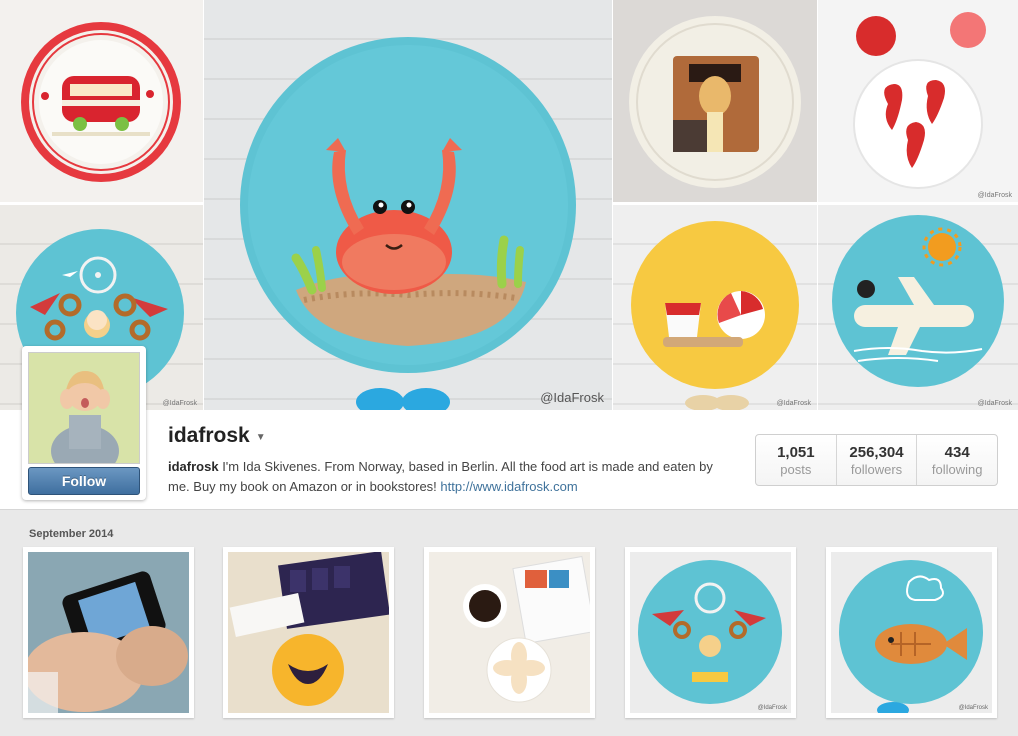  What do you see at coordinates (957, 452) in the screenshot?
I see `stat-following-value: 434` at bounding box center [957, 452].